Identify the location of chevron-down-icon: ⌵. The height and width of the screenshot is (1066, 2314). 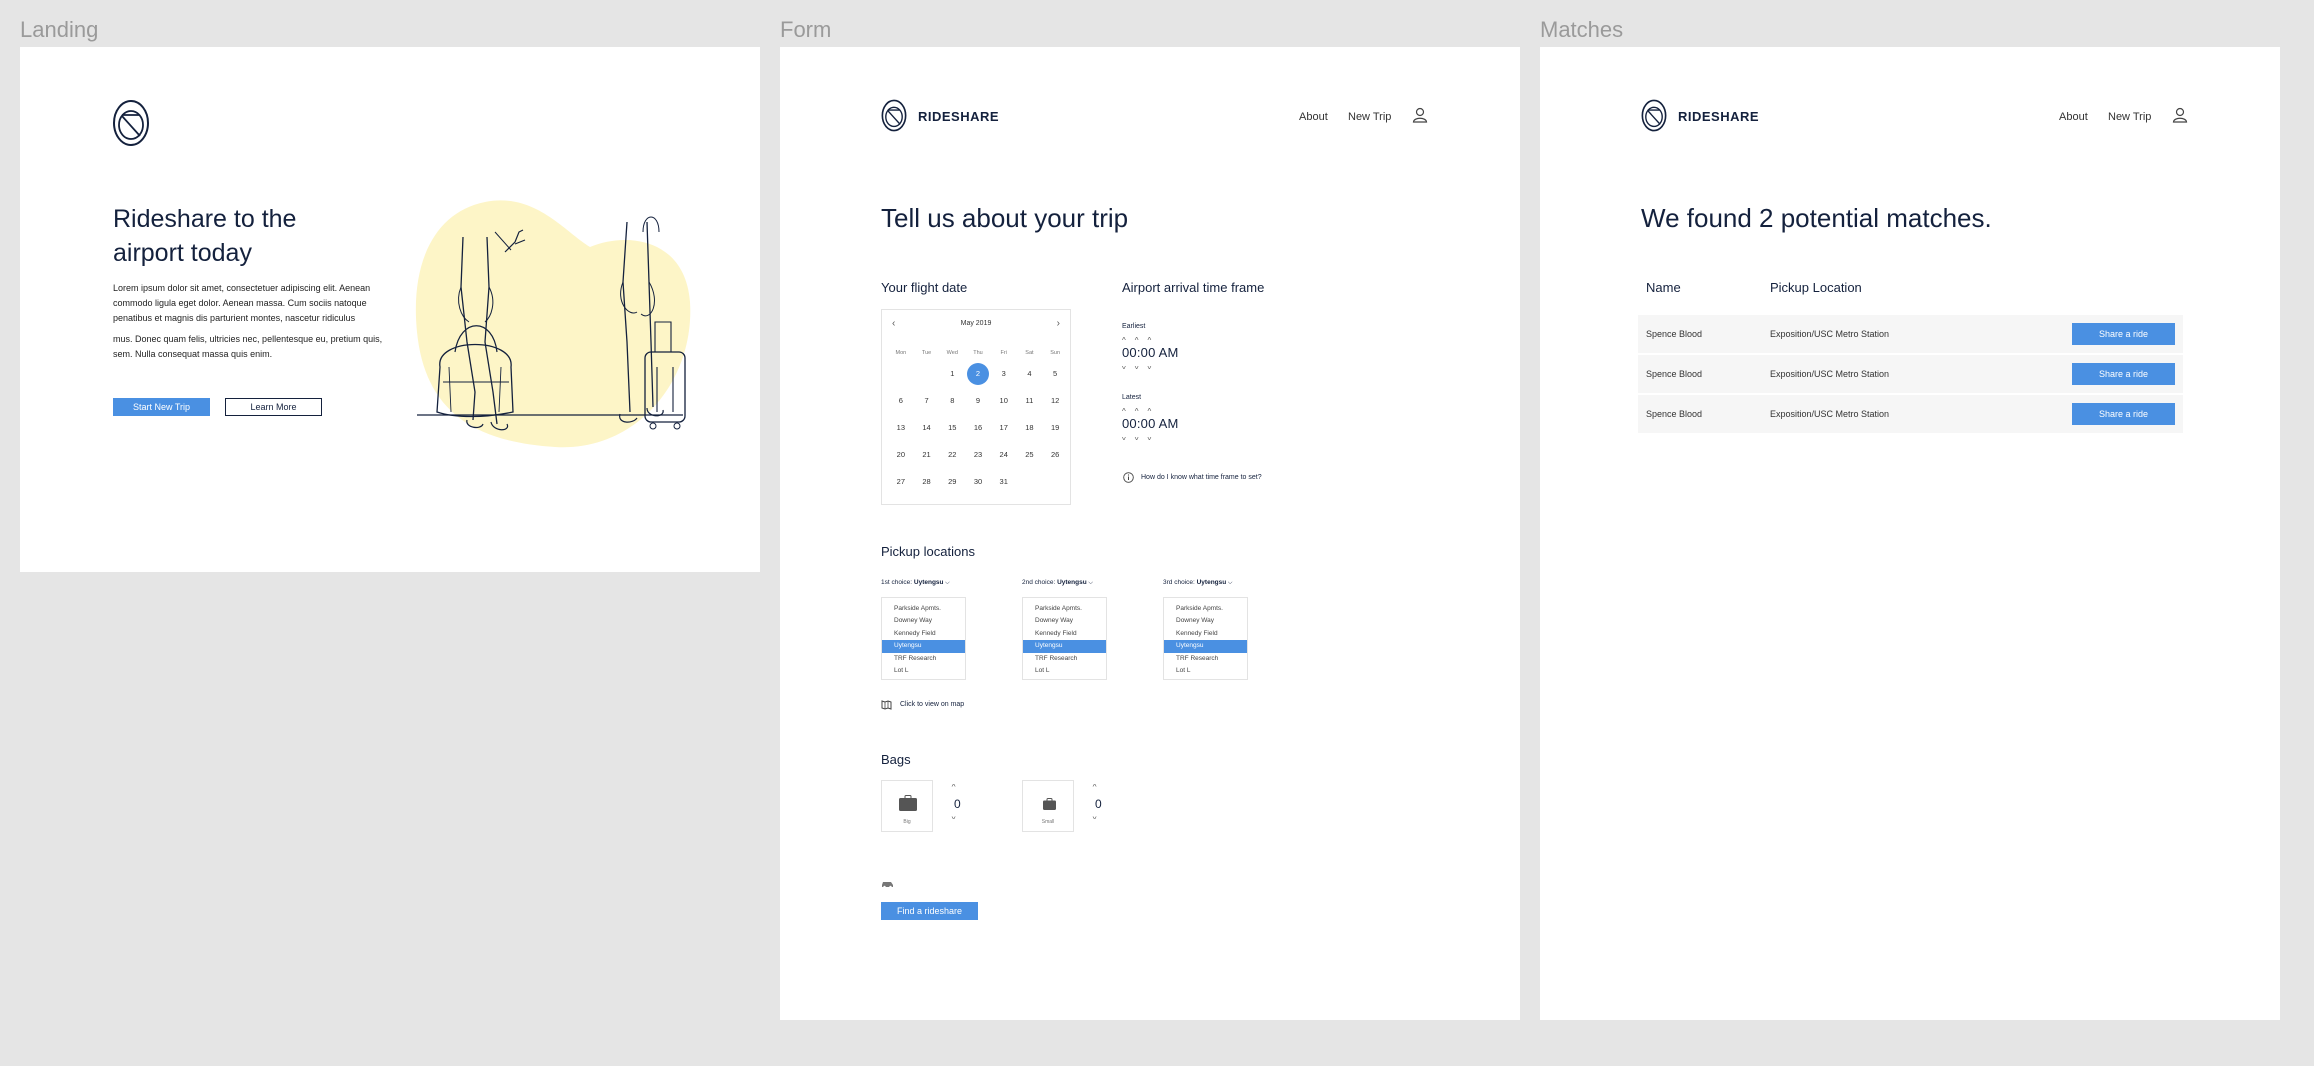
(1089, 583).